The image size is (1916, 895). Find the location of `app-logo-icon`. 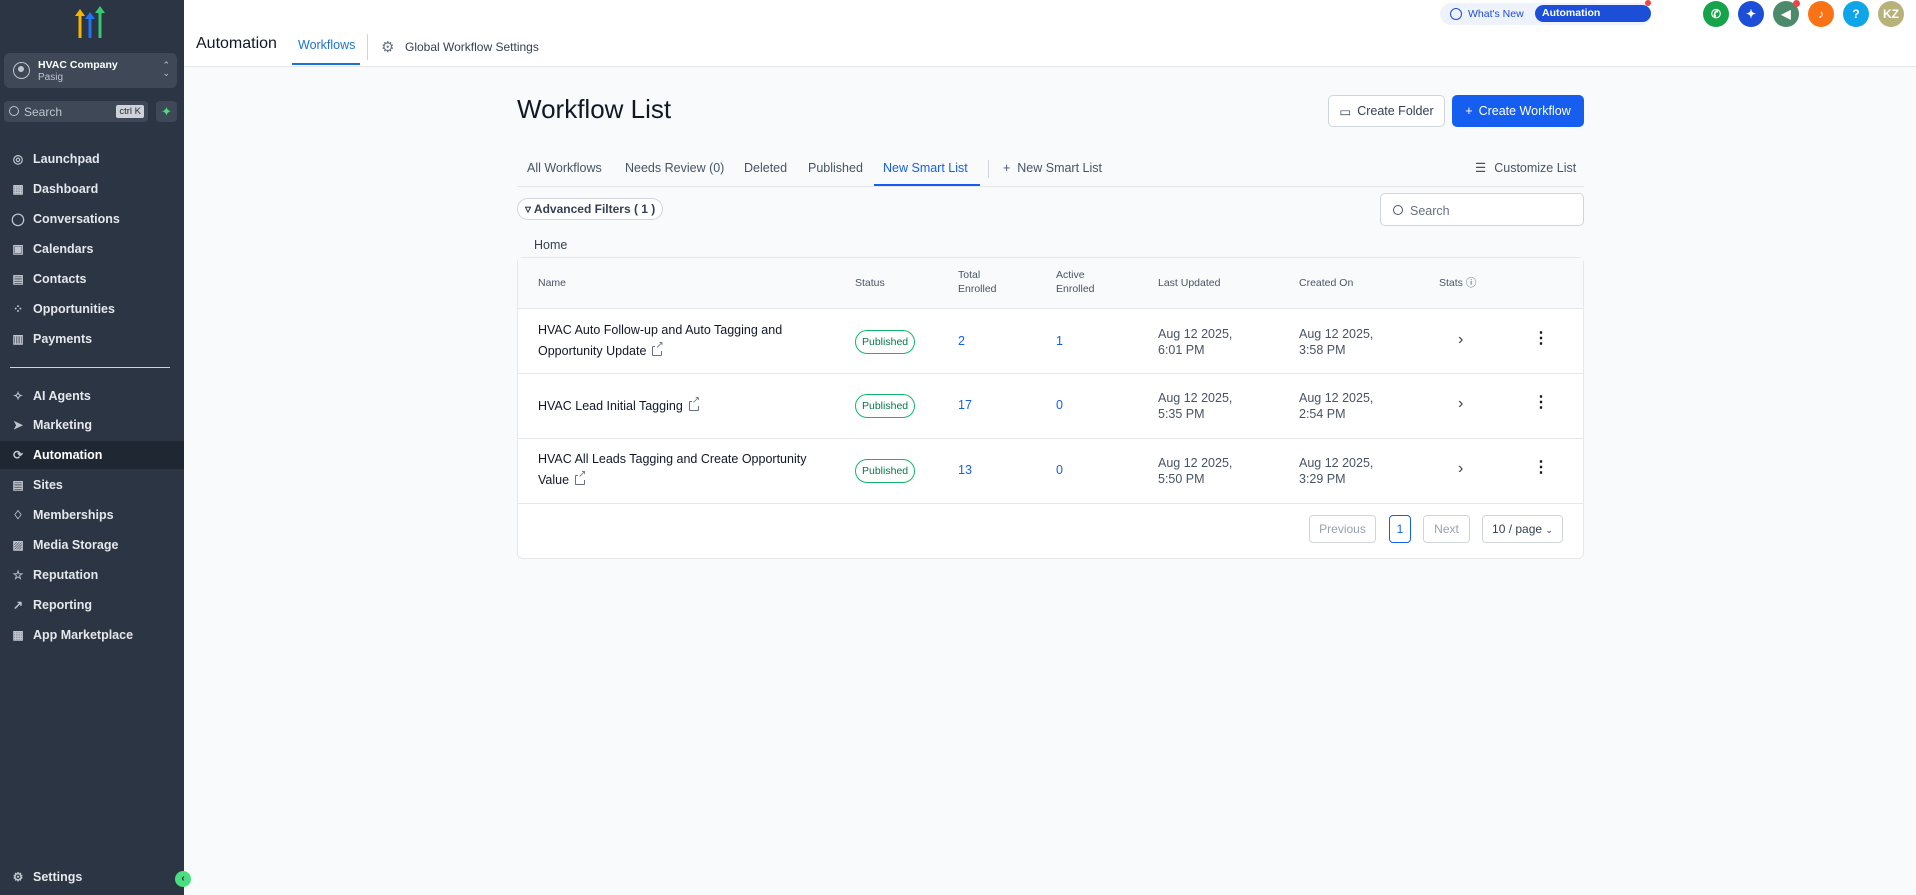

app-logo-icon is located at coordinates (90, 23).